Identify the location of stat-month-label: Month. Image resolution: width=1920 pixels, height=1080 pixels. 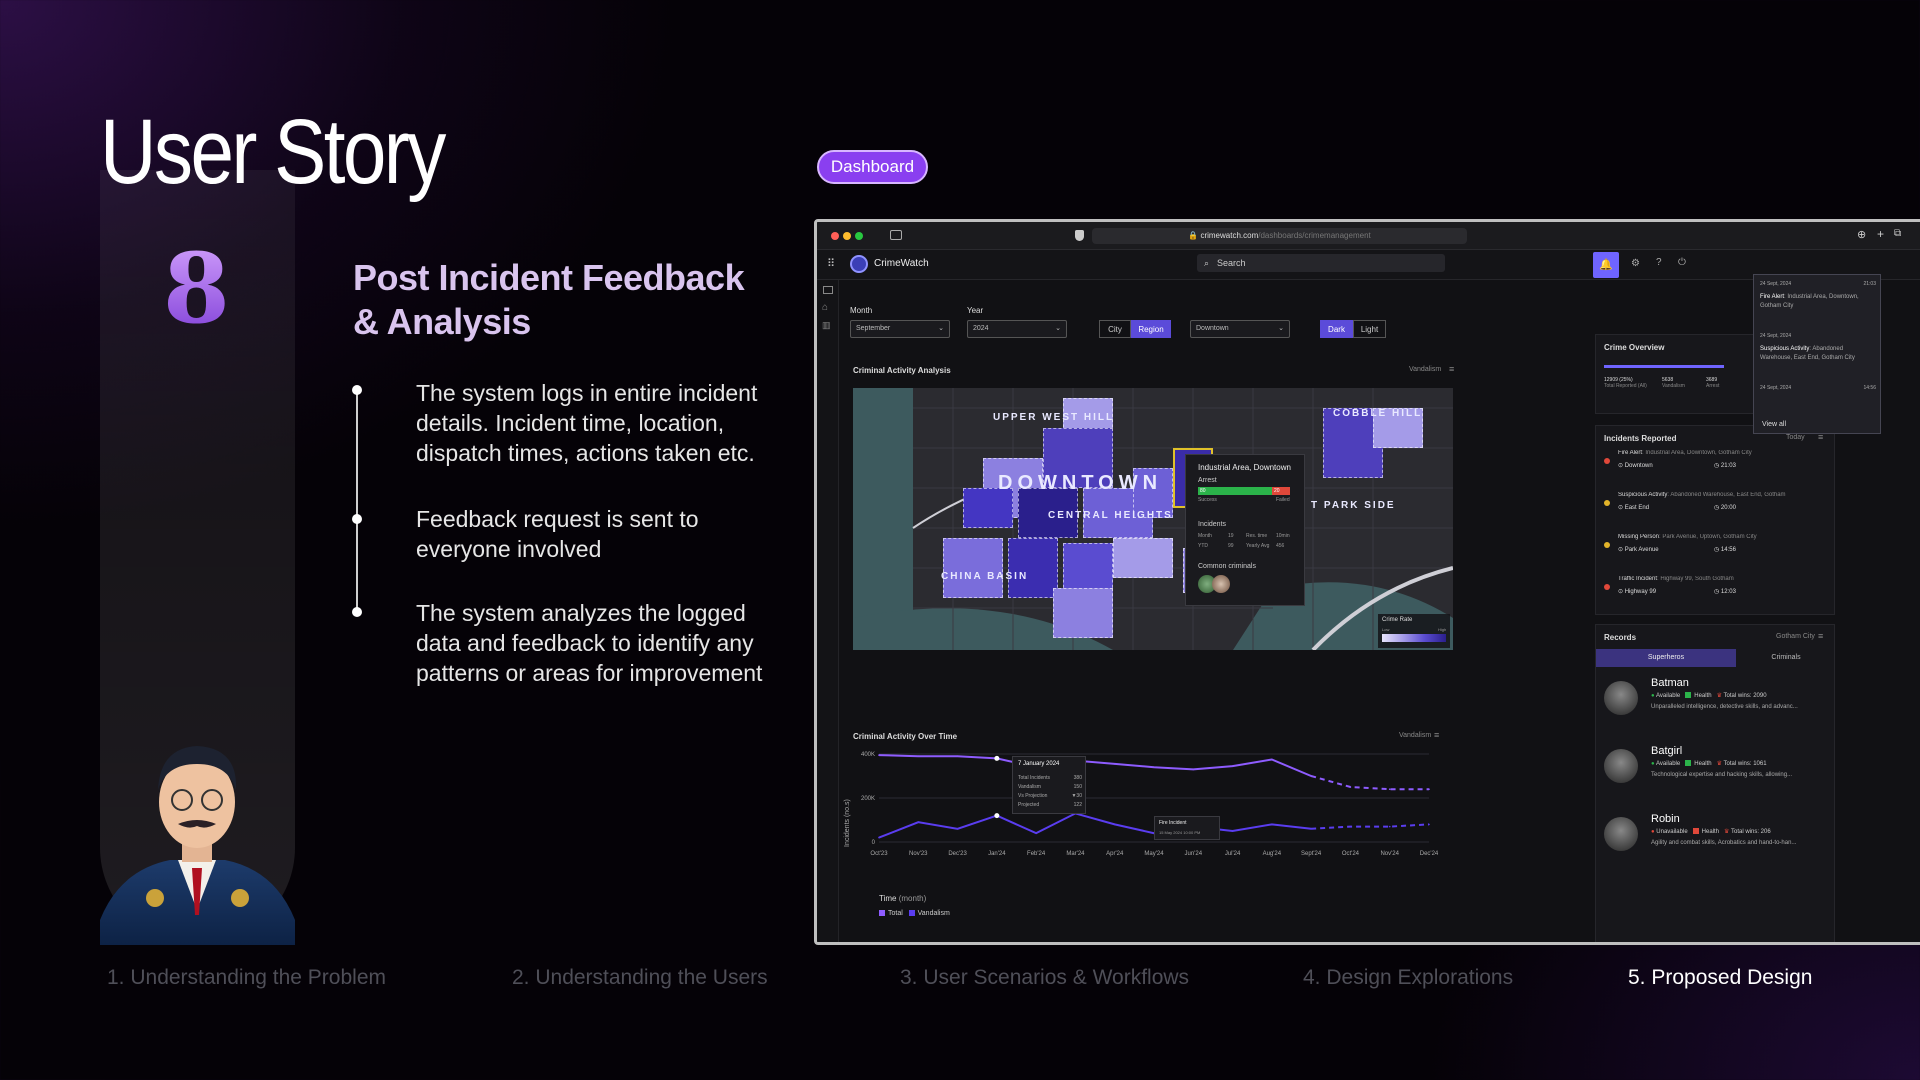
(1205, 536).